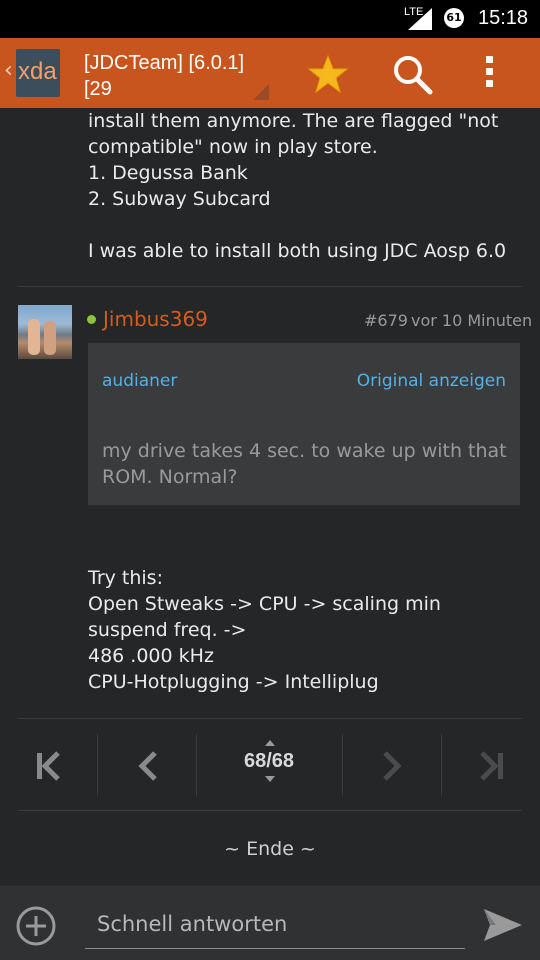  I want to click on previous-page-icon, so click(148, 766).